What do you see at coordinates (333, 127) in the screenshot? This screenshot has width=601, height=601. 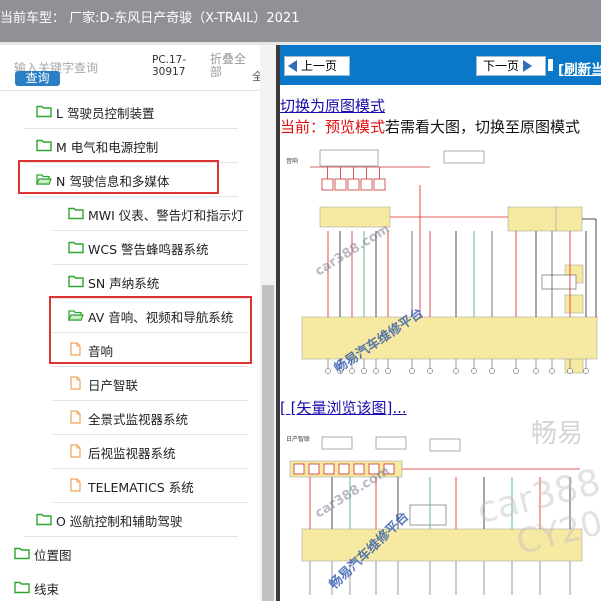 I see `current-mode-prefix: 当前：预览模式` at bounding box center [333, 127].